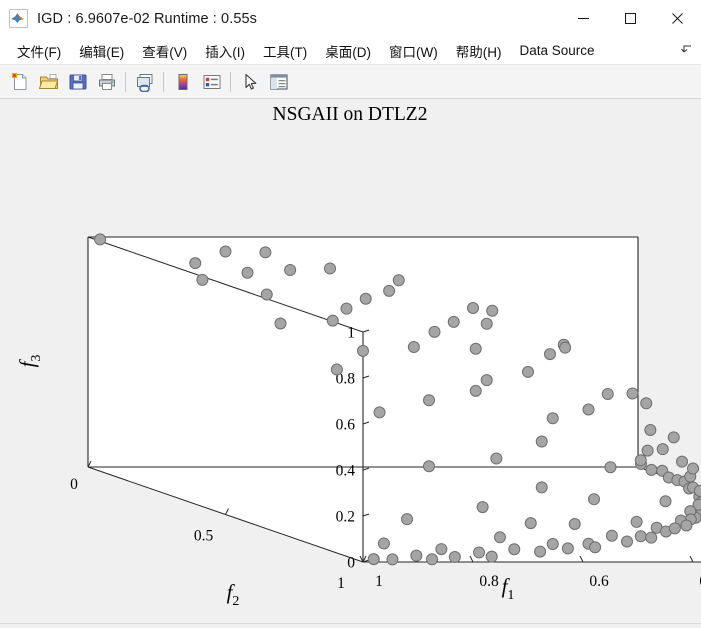 The height and width of the screenshot is (628, 701). What do you see at coordinates (556, 50) in the screenshot?
I see `menu-item-data-source: Data Source` at bounding box center [556, 50].